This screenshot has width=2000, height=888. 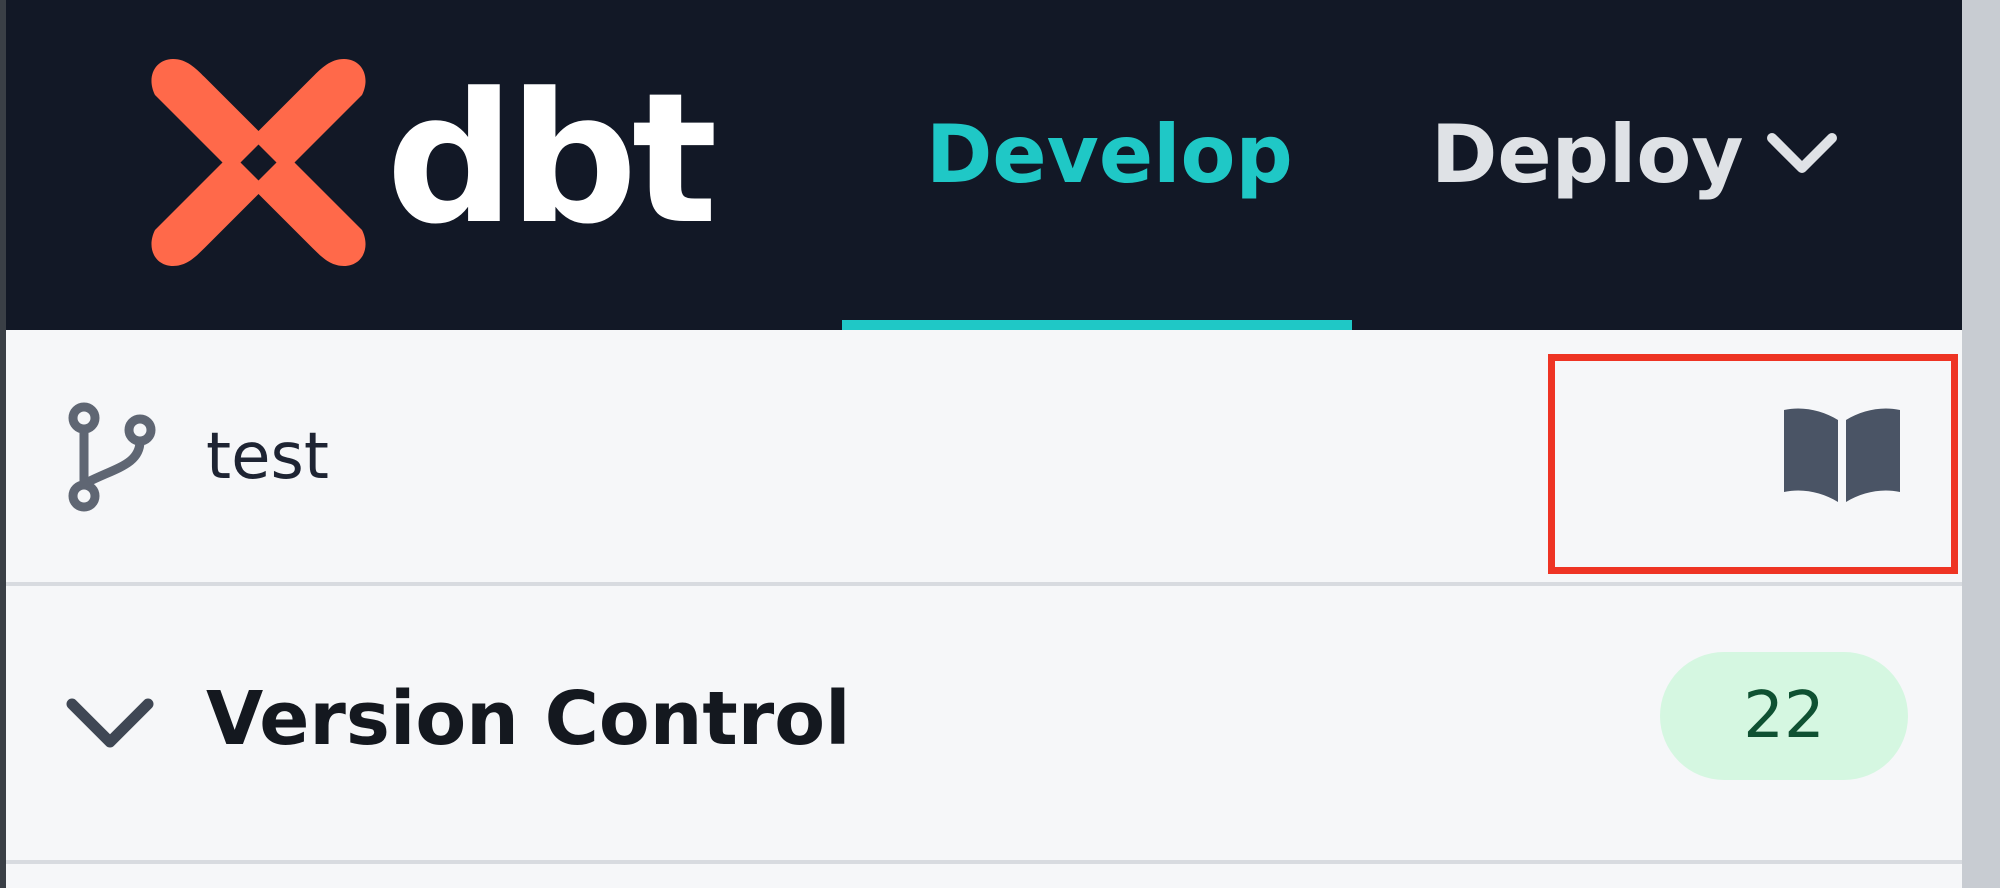 What do you see at coordinates (1981, 444) in the screenshot?
I see `window-right-border` at bounding box center [1981, 444].